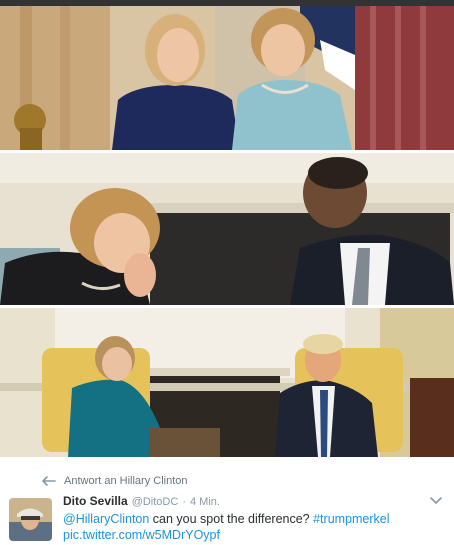 This screenshot has height=545, width=454. I want to click on reply-context: Antwort an Hillary Clinton, so click(115, 481).